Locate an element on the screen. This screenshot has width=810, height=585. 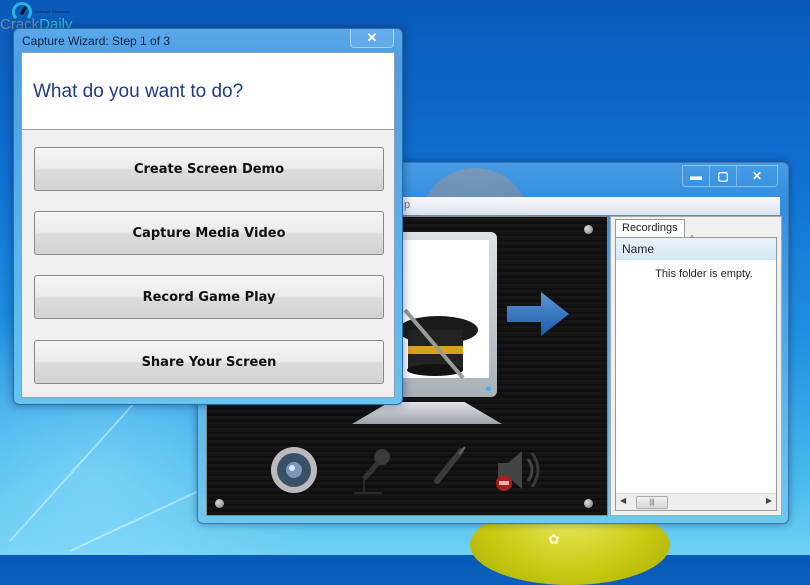
dialog-header: What do you want to do? is located at coordinates (208, 91).